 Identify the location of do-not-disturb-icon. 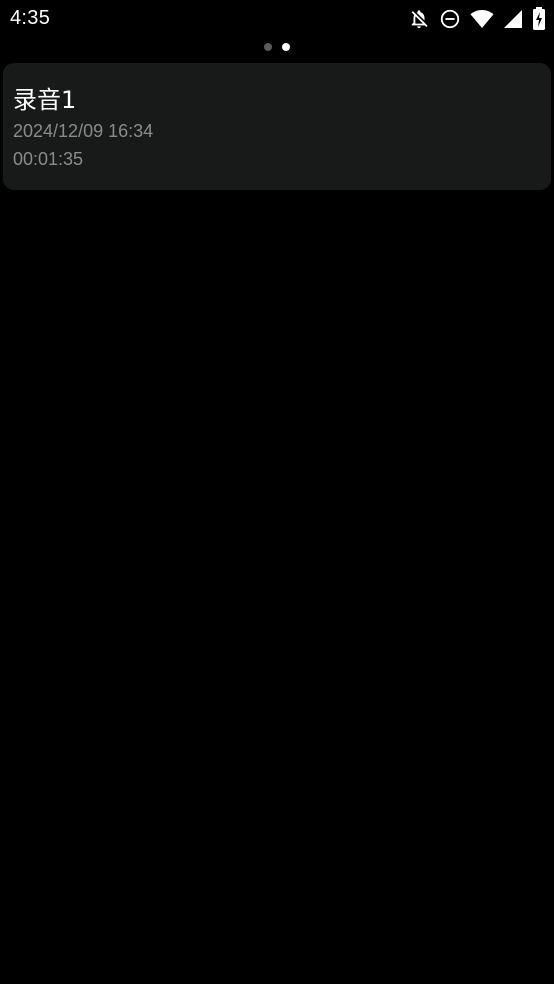
(450, 19).